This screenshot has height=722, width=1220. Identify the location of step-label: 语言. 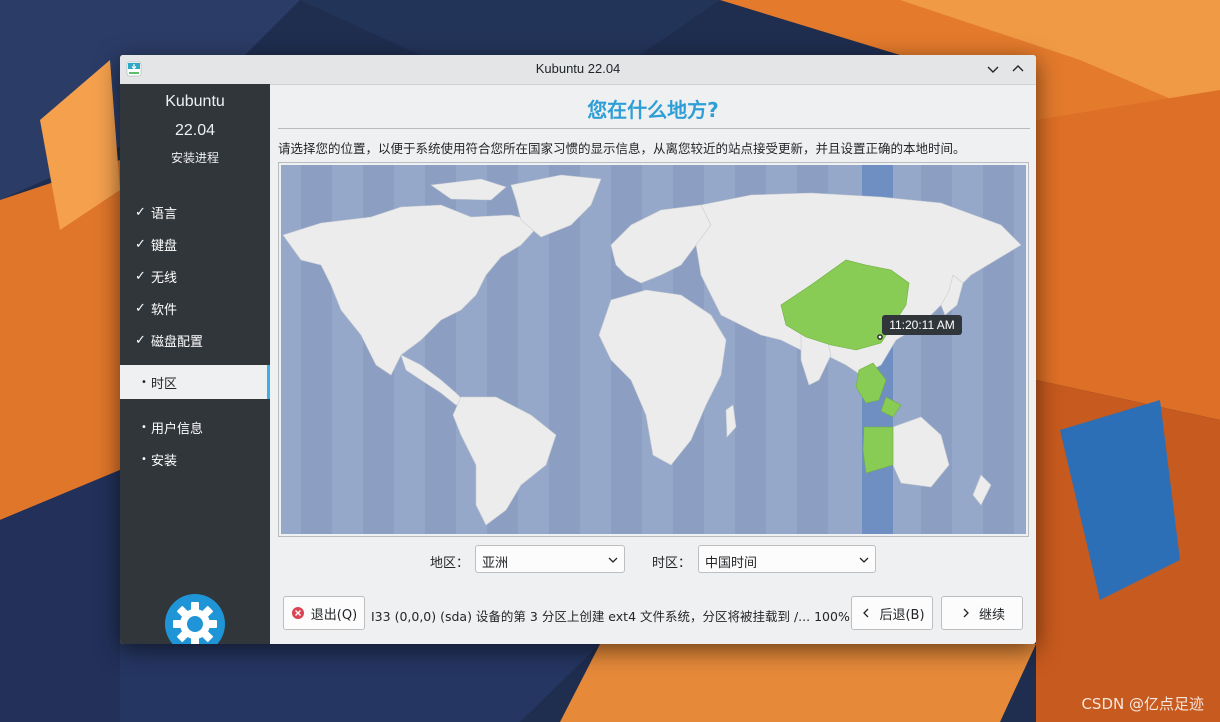
(164, 214).